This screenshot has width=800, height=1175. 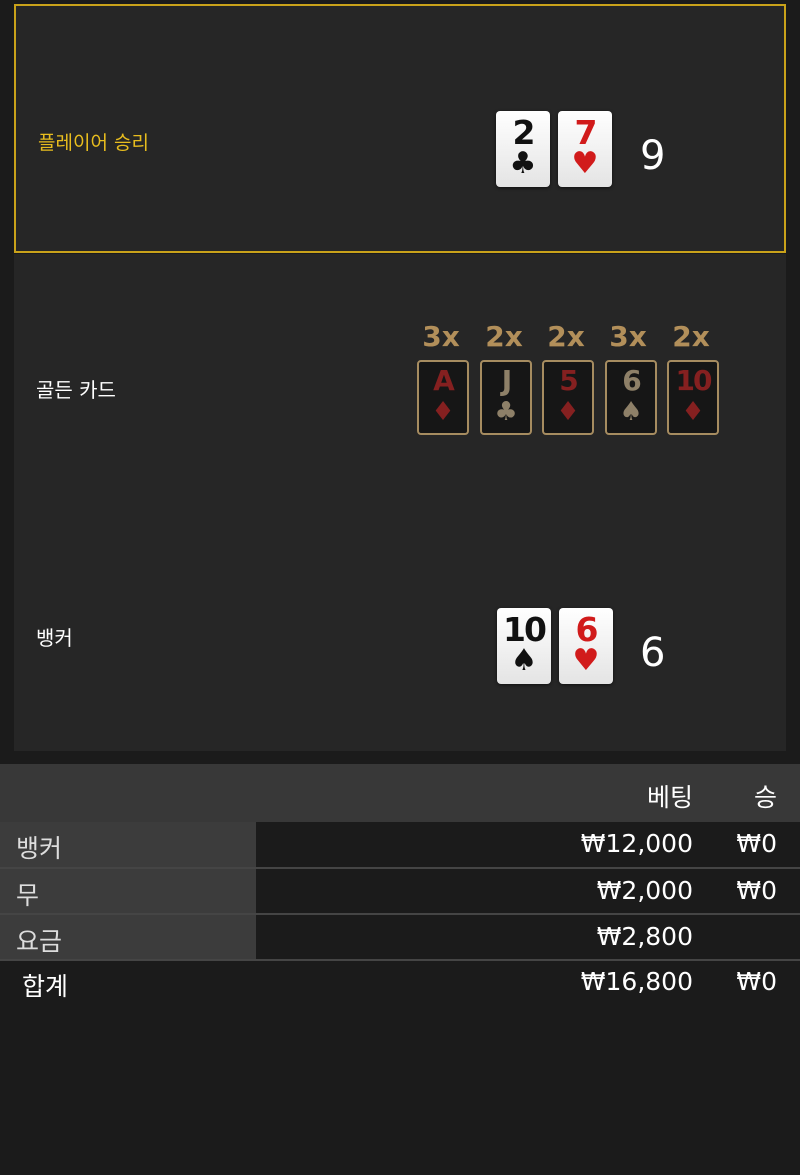 I want to click on golden-card-label: 골든 카드, so click(x=76, y=390).